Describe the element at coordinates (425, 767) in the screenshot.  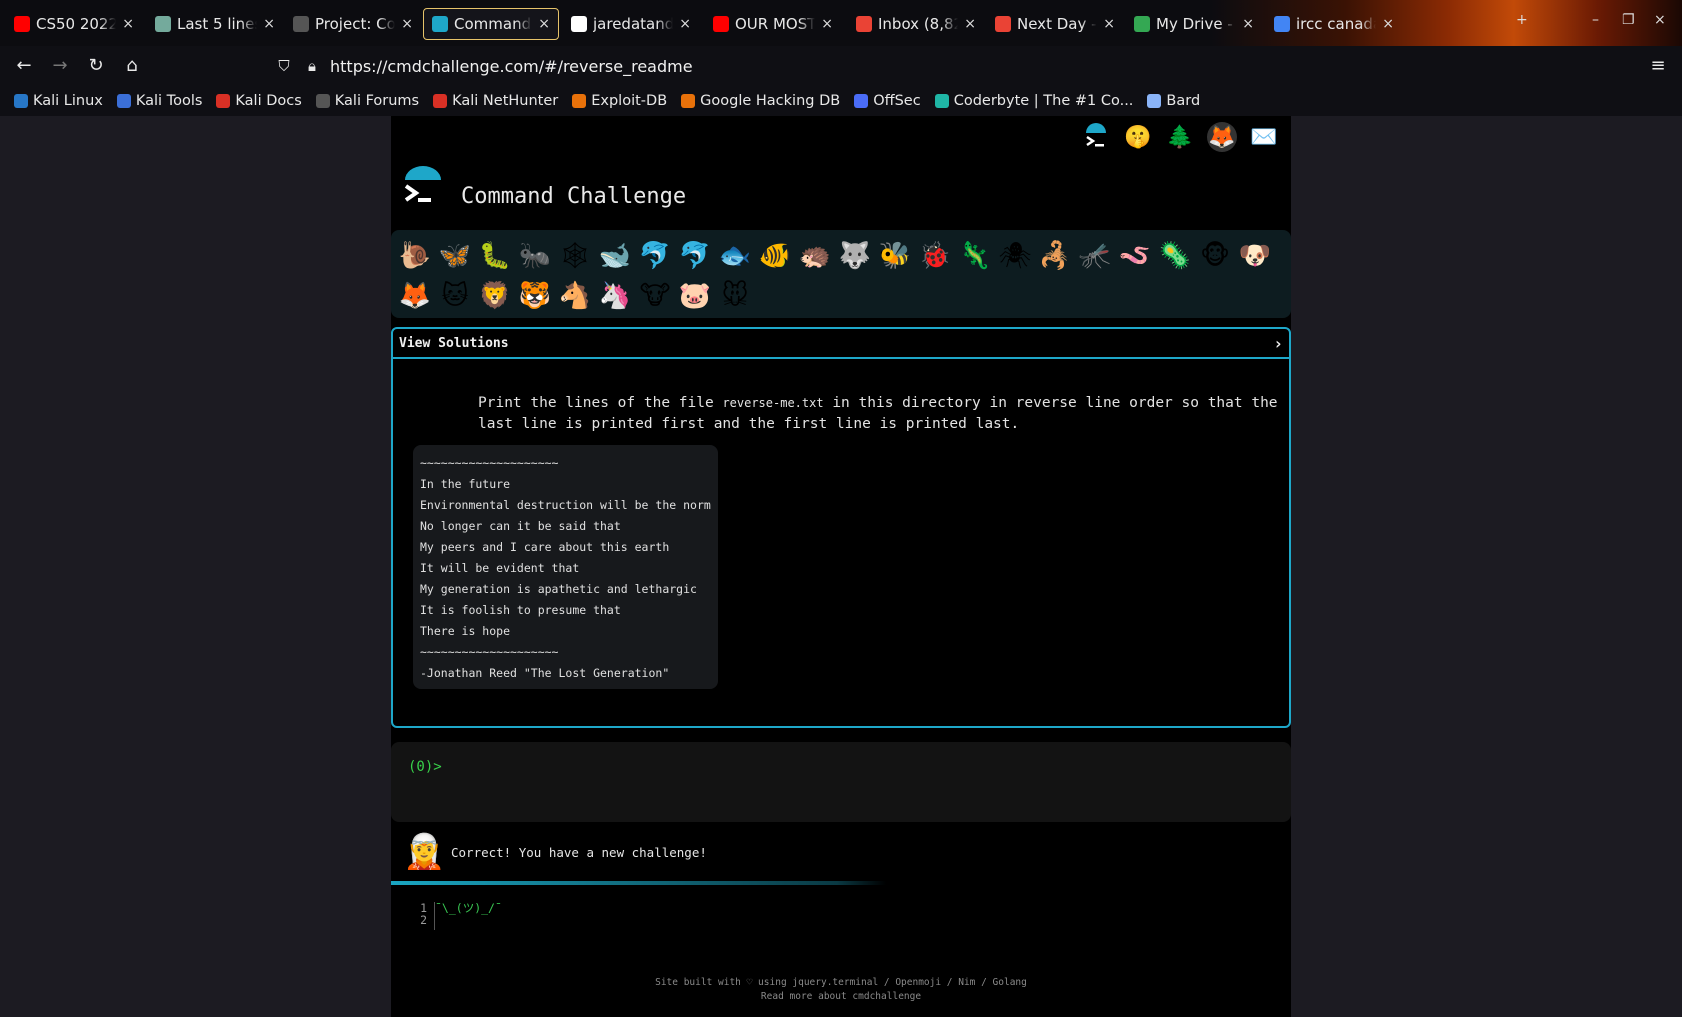
I see `terminal-prompt: (0)>` at that location.